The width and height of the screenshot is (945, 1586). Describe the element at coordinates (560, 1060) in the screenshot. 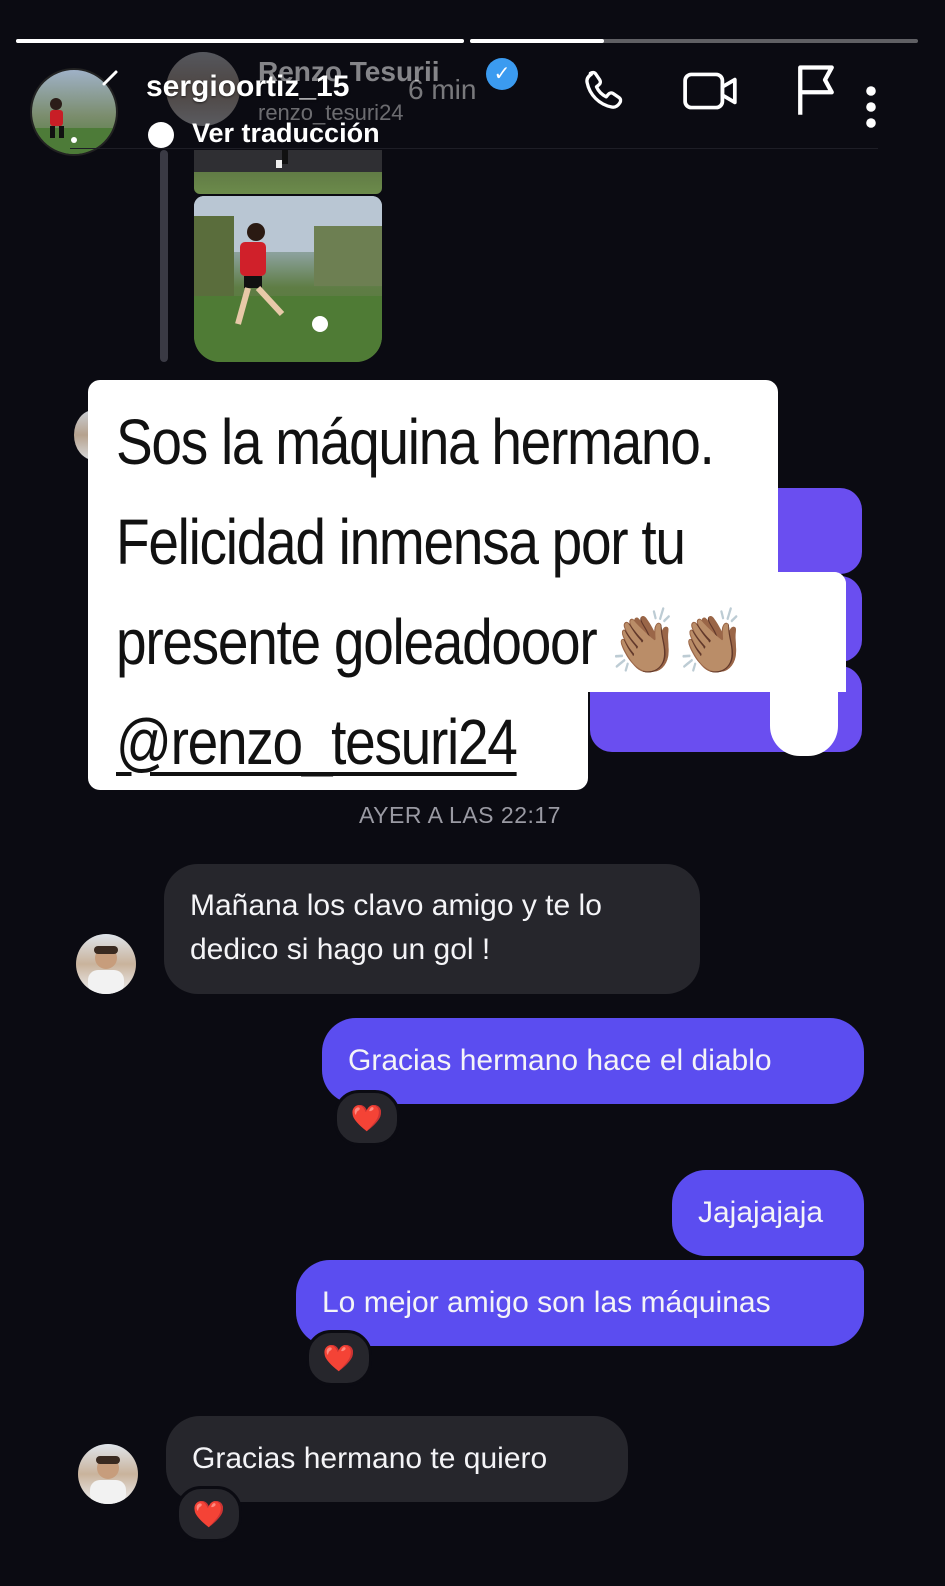

I see `message-text: Gracias hermano hace el diablo` at that location.